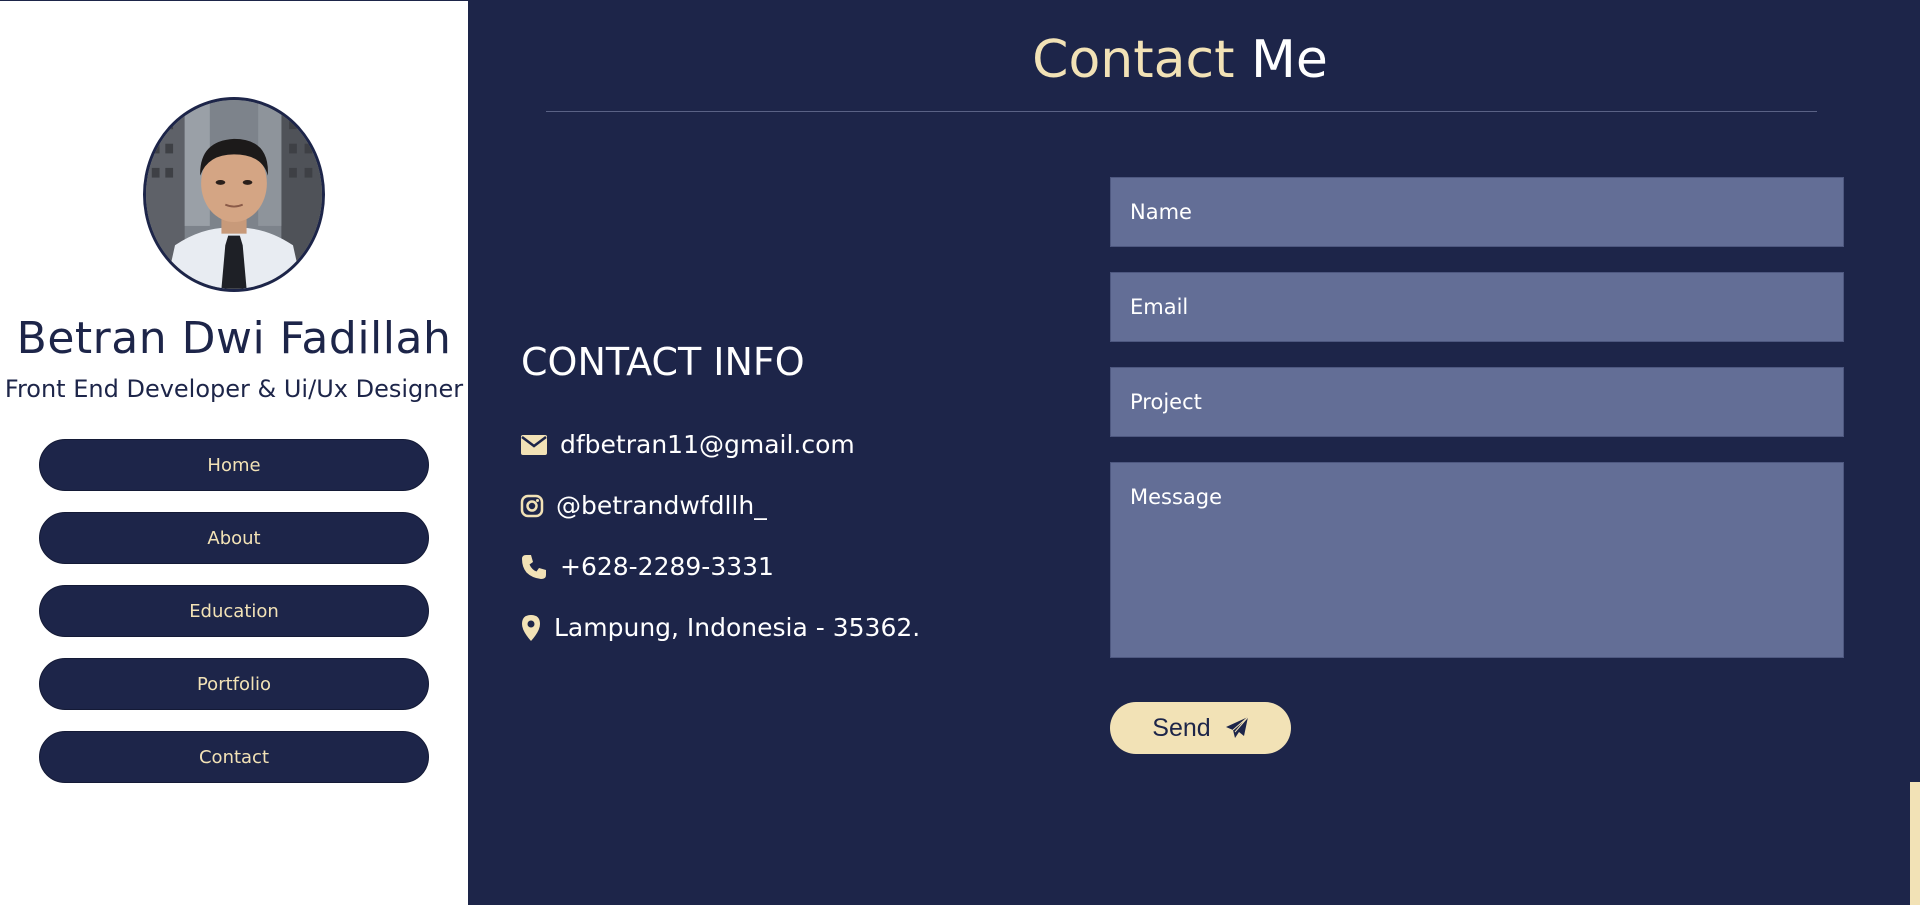 This screenshot has width=1920, height=905. I want to click on contact-phone: +628-2289-3331, so click(647, 566).